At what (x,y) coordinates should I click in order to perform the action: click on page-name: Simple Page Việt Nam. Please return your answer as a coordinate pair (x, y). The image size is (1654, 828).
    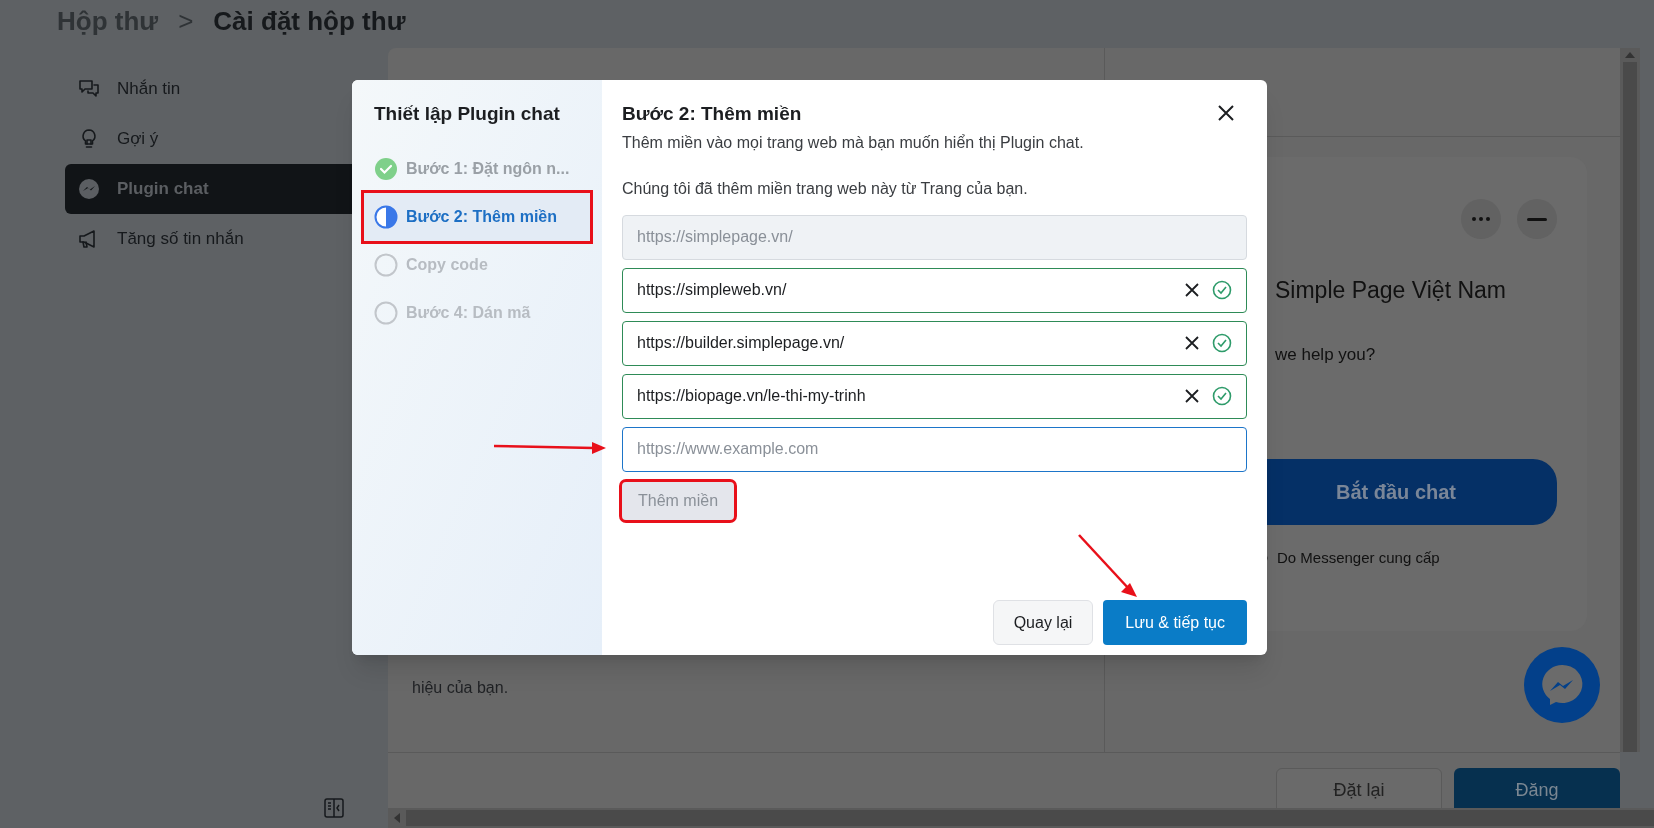
    Looking at the image, I should click on (1391, 290).